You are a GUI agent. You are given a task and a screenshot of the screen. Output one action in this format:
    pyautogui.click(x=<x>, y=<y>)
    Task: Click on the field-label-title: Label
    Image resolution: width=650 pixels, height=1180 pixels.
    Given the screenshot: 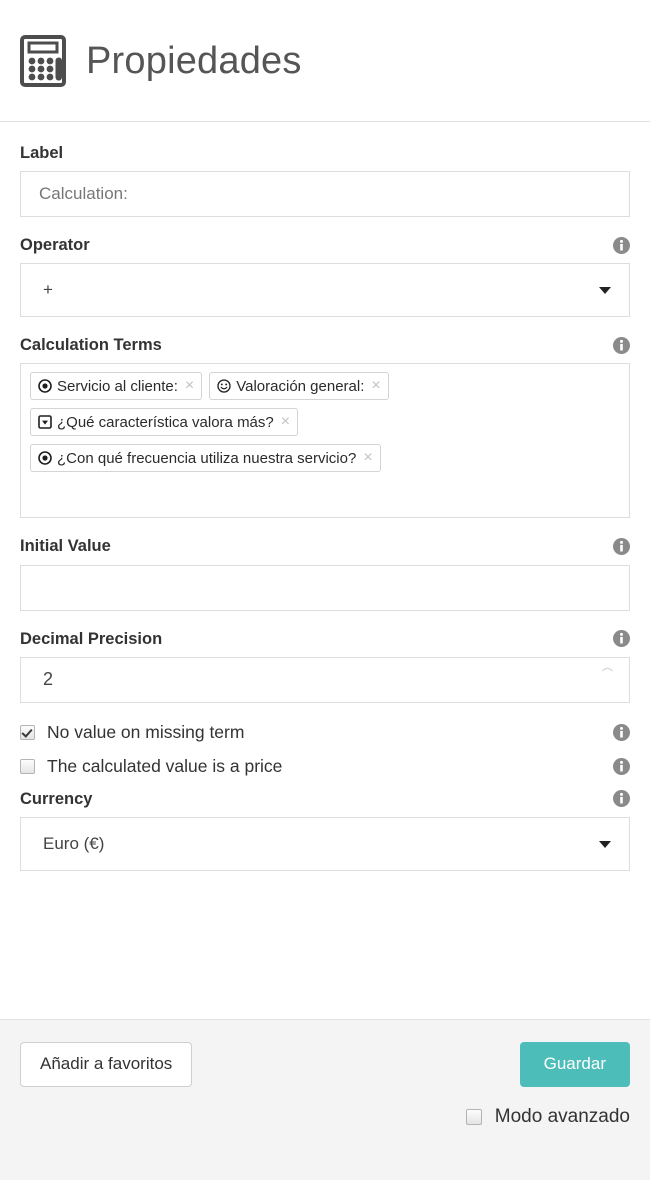 What is the action you would take?
    pyautogui.click(x=42, y=153)
    